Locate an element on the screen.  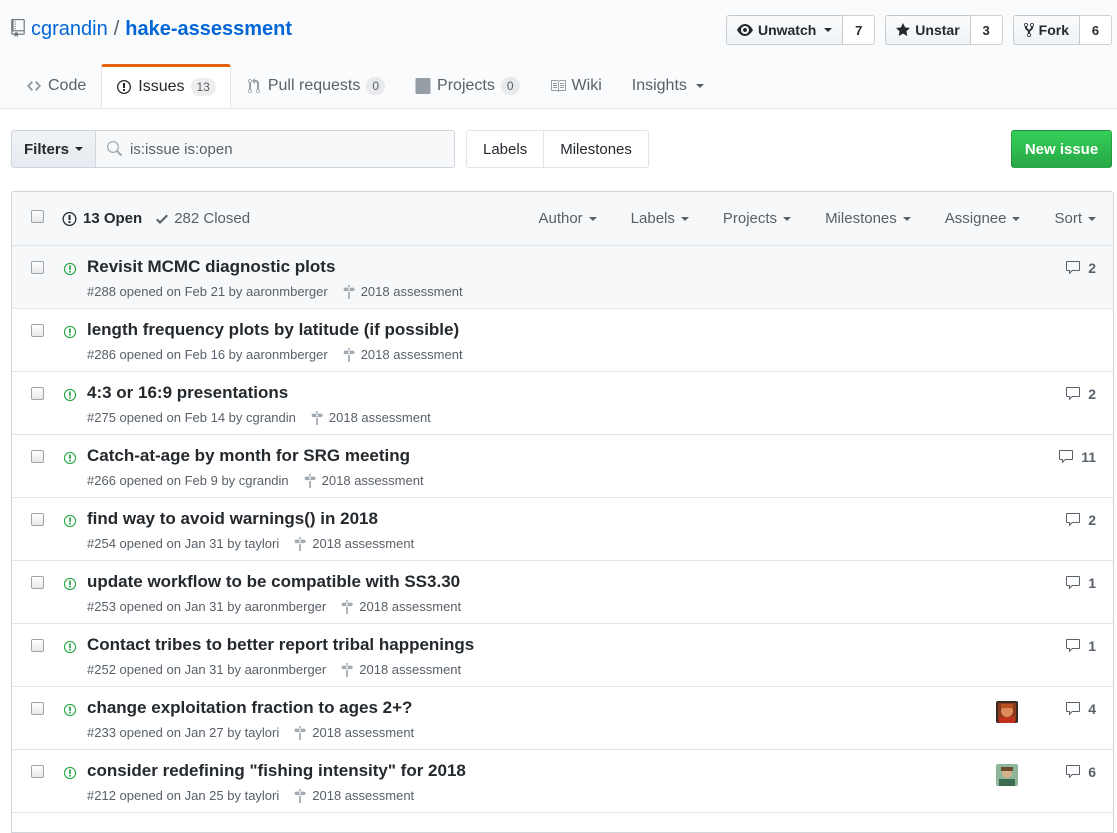
issues-counter: 13 is located at coordinates (203, 87).